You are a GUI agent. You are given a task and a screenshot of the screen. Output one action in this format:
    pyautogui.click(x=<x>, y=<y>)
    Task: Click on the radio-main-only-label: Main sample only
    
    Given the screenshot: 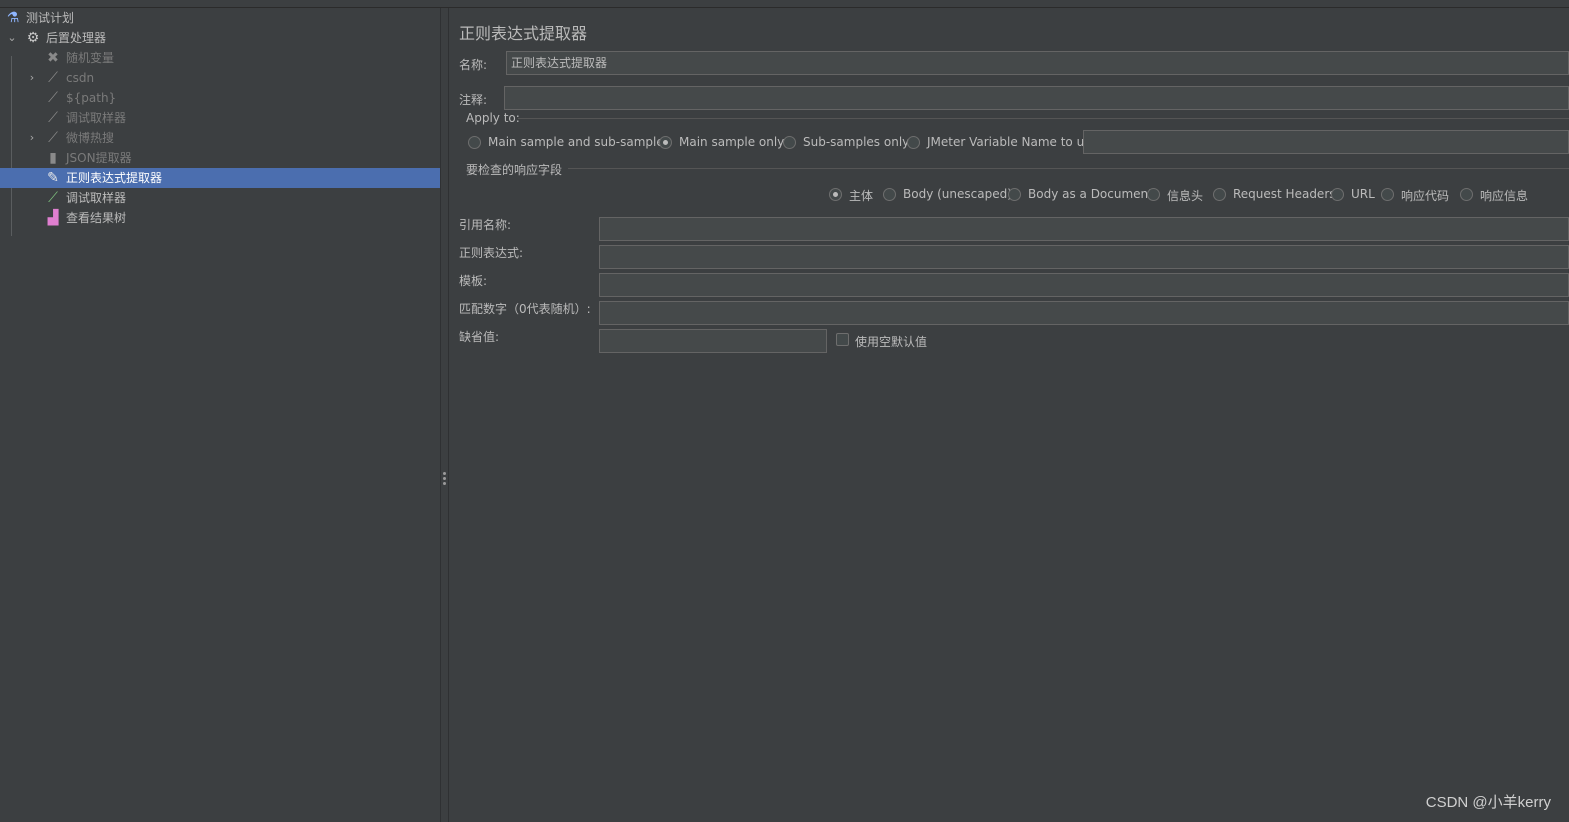 What is the action you would take?
    pyautogui.click(x=731, y=142)
    